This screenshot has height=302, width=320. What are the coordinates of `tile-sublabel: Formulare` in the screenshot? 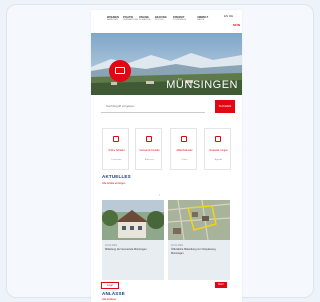 It's located at (116, 160).